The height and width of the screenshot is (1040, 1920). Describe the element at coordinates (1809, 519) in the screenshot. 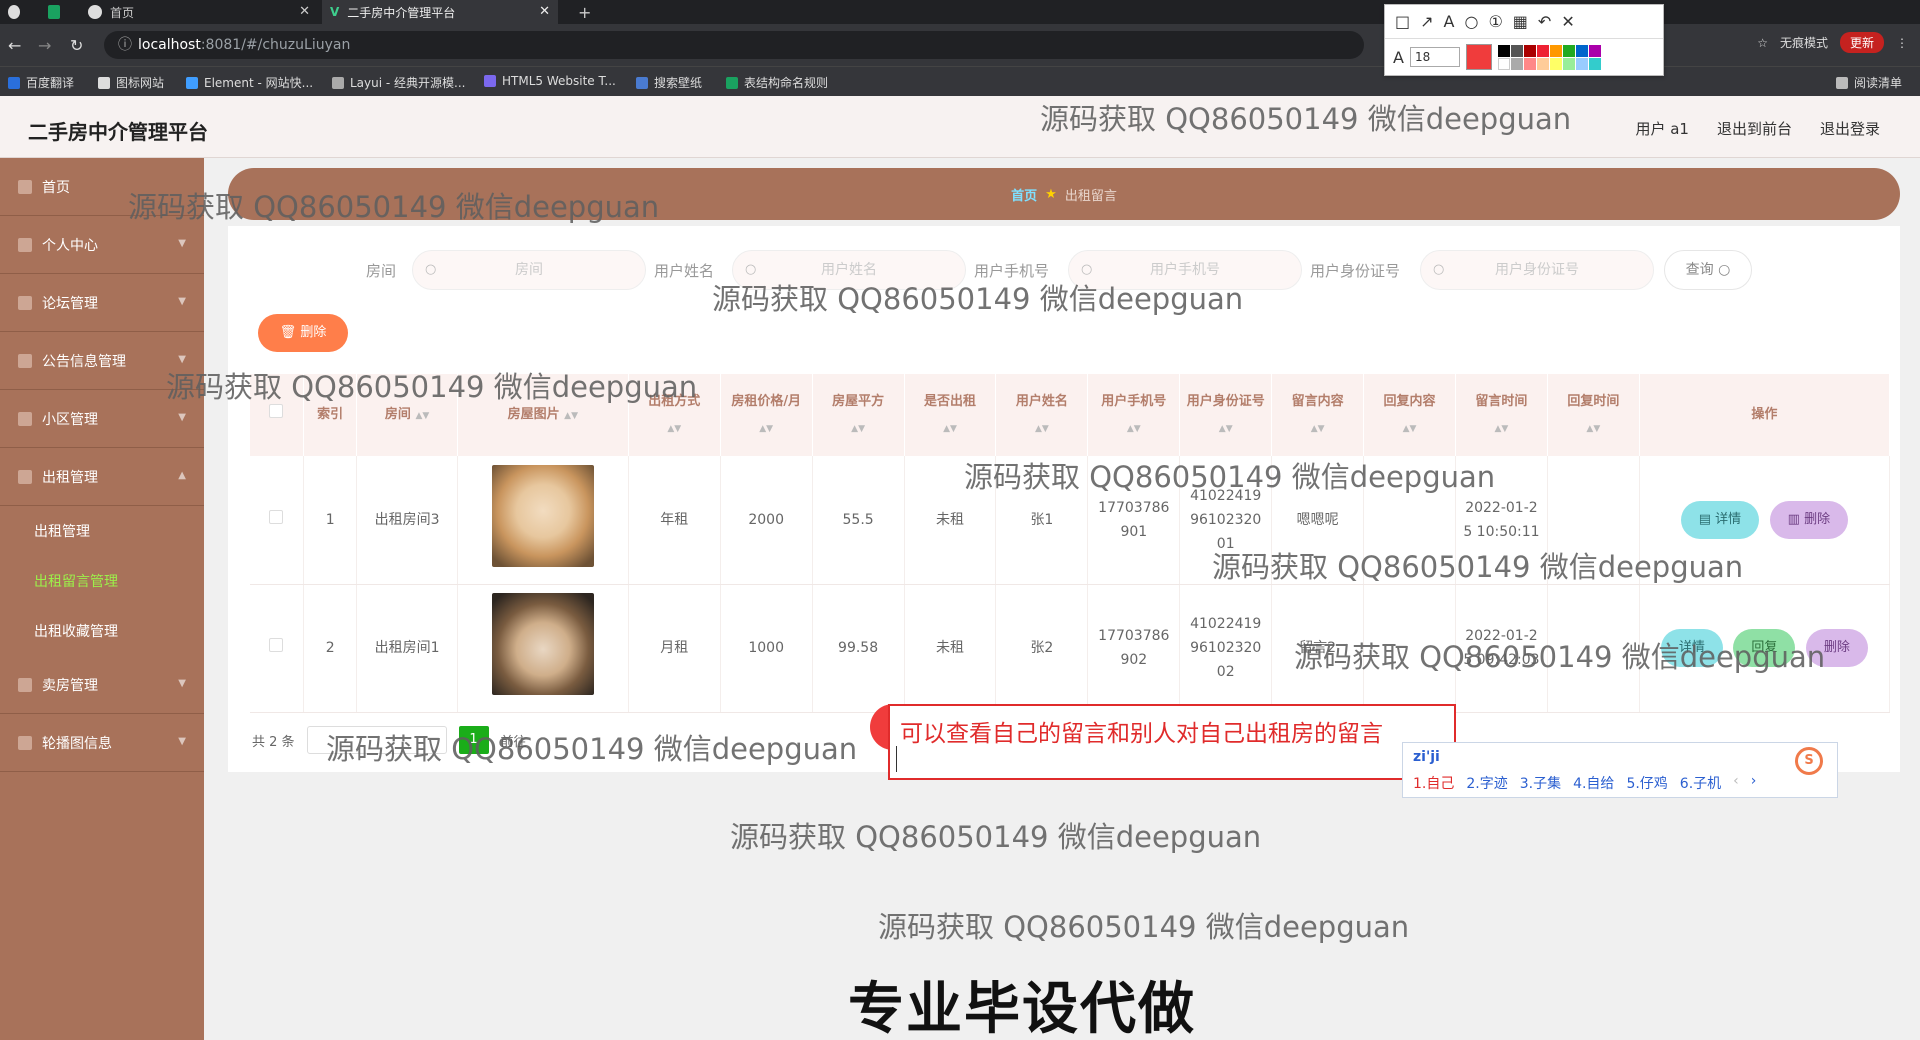

I see `delete-button: ▥ 删除` at that location.